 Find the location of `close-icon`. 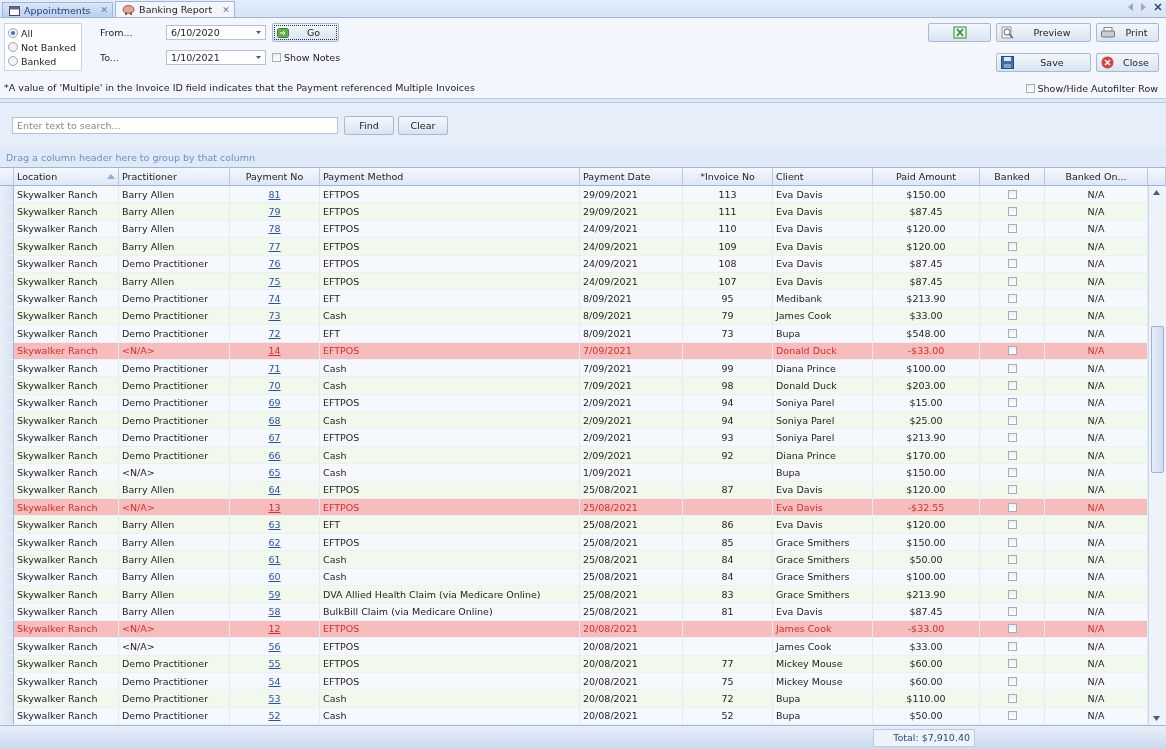

close-icon is located at coordinates (1158, 7).